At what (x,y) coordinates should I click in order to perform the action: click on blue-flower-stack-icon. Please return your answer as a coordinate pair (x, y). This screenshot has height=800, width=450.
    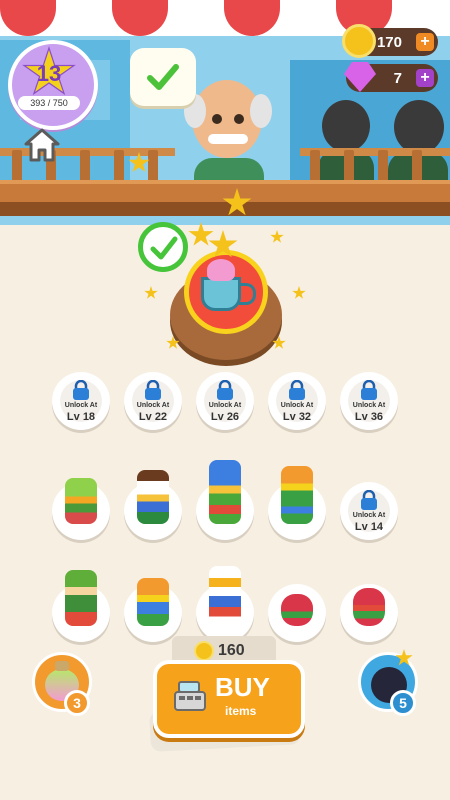
    Looking at the image, I should click on (225, 492).